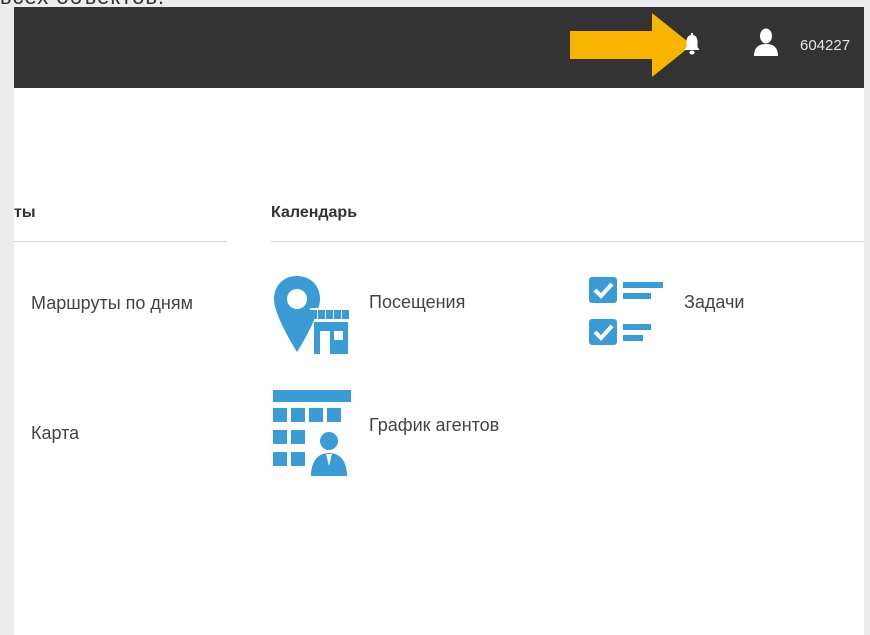 The width and height of the screenshot is (870, 635). What do you see at coordinates (714, 302) in the screenshot?
I see `tile-label-tasks: Задачи` at bounding box center [714, 302].